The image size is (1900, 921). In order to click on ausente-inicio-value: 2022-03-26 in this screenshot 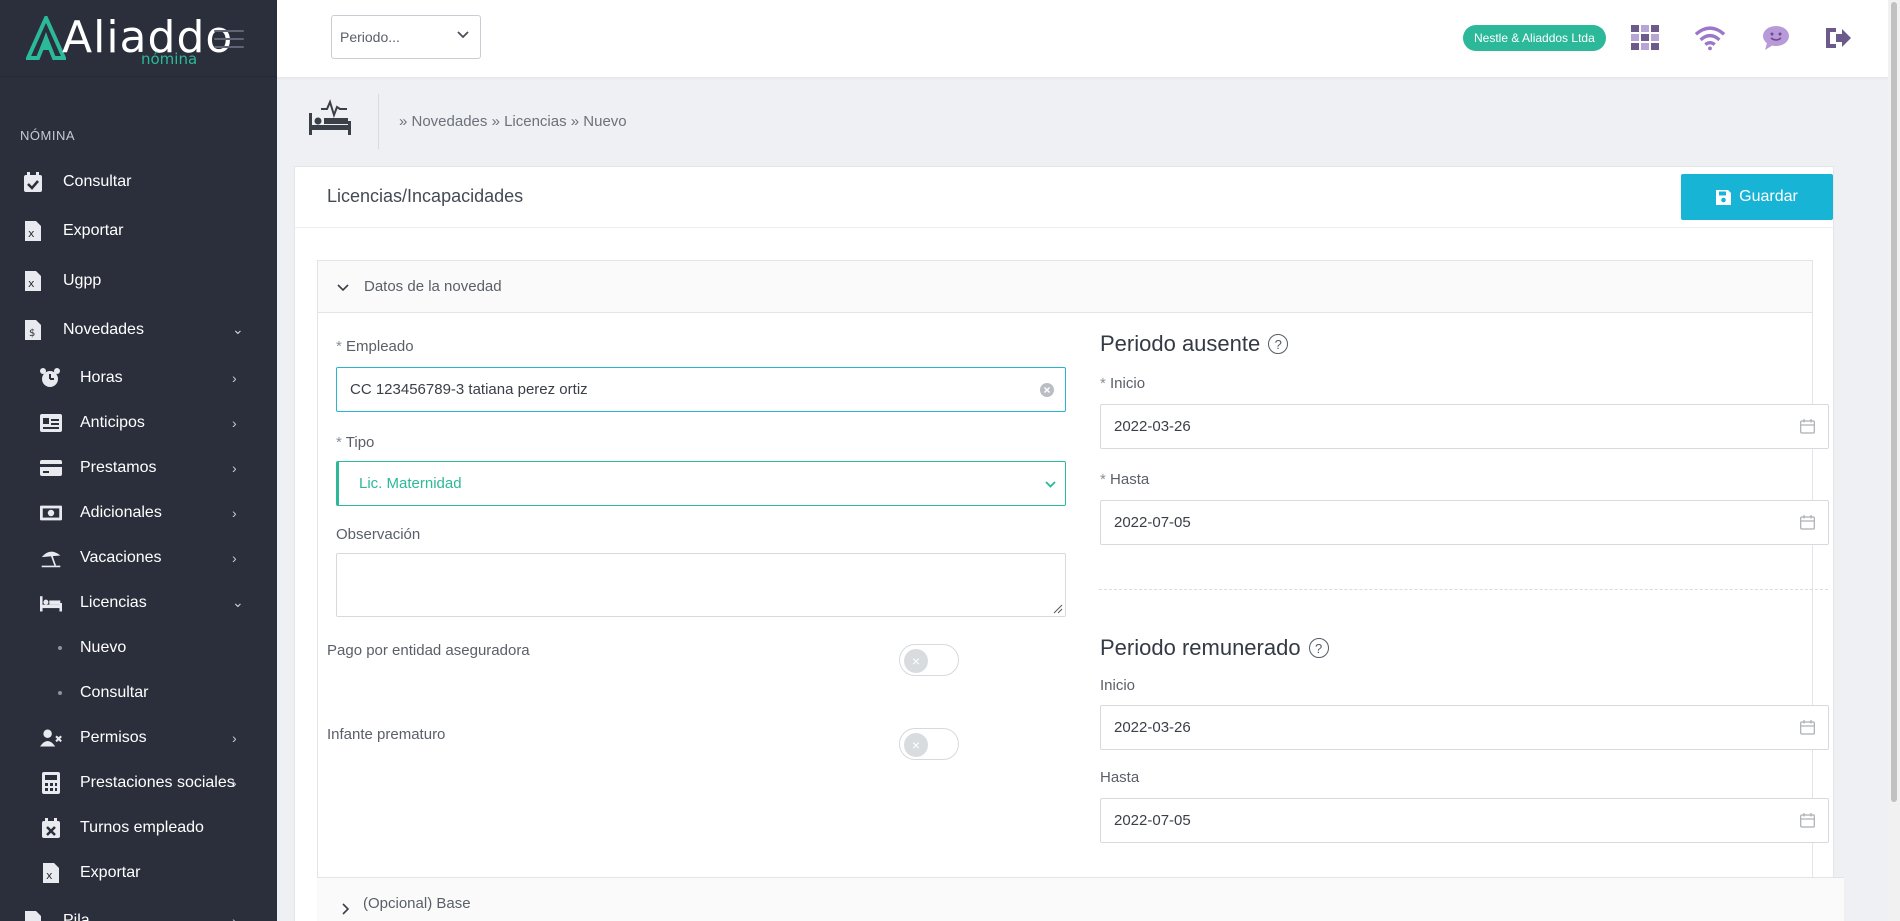, I will do `click(1152, 426)`.